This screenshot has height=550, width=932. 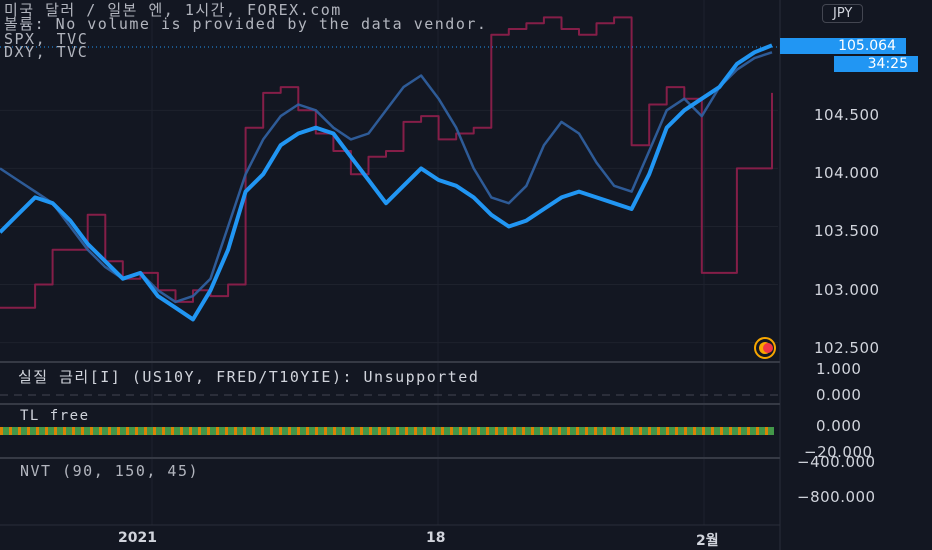 I want to click on tl-histogram, so click(x=387, y=431).